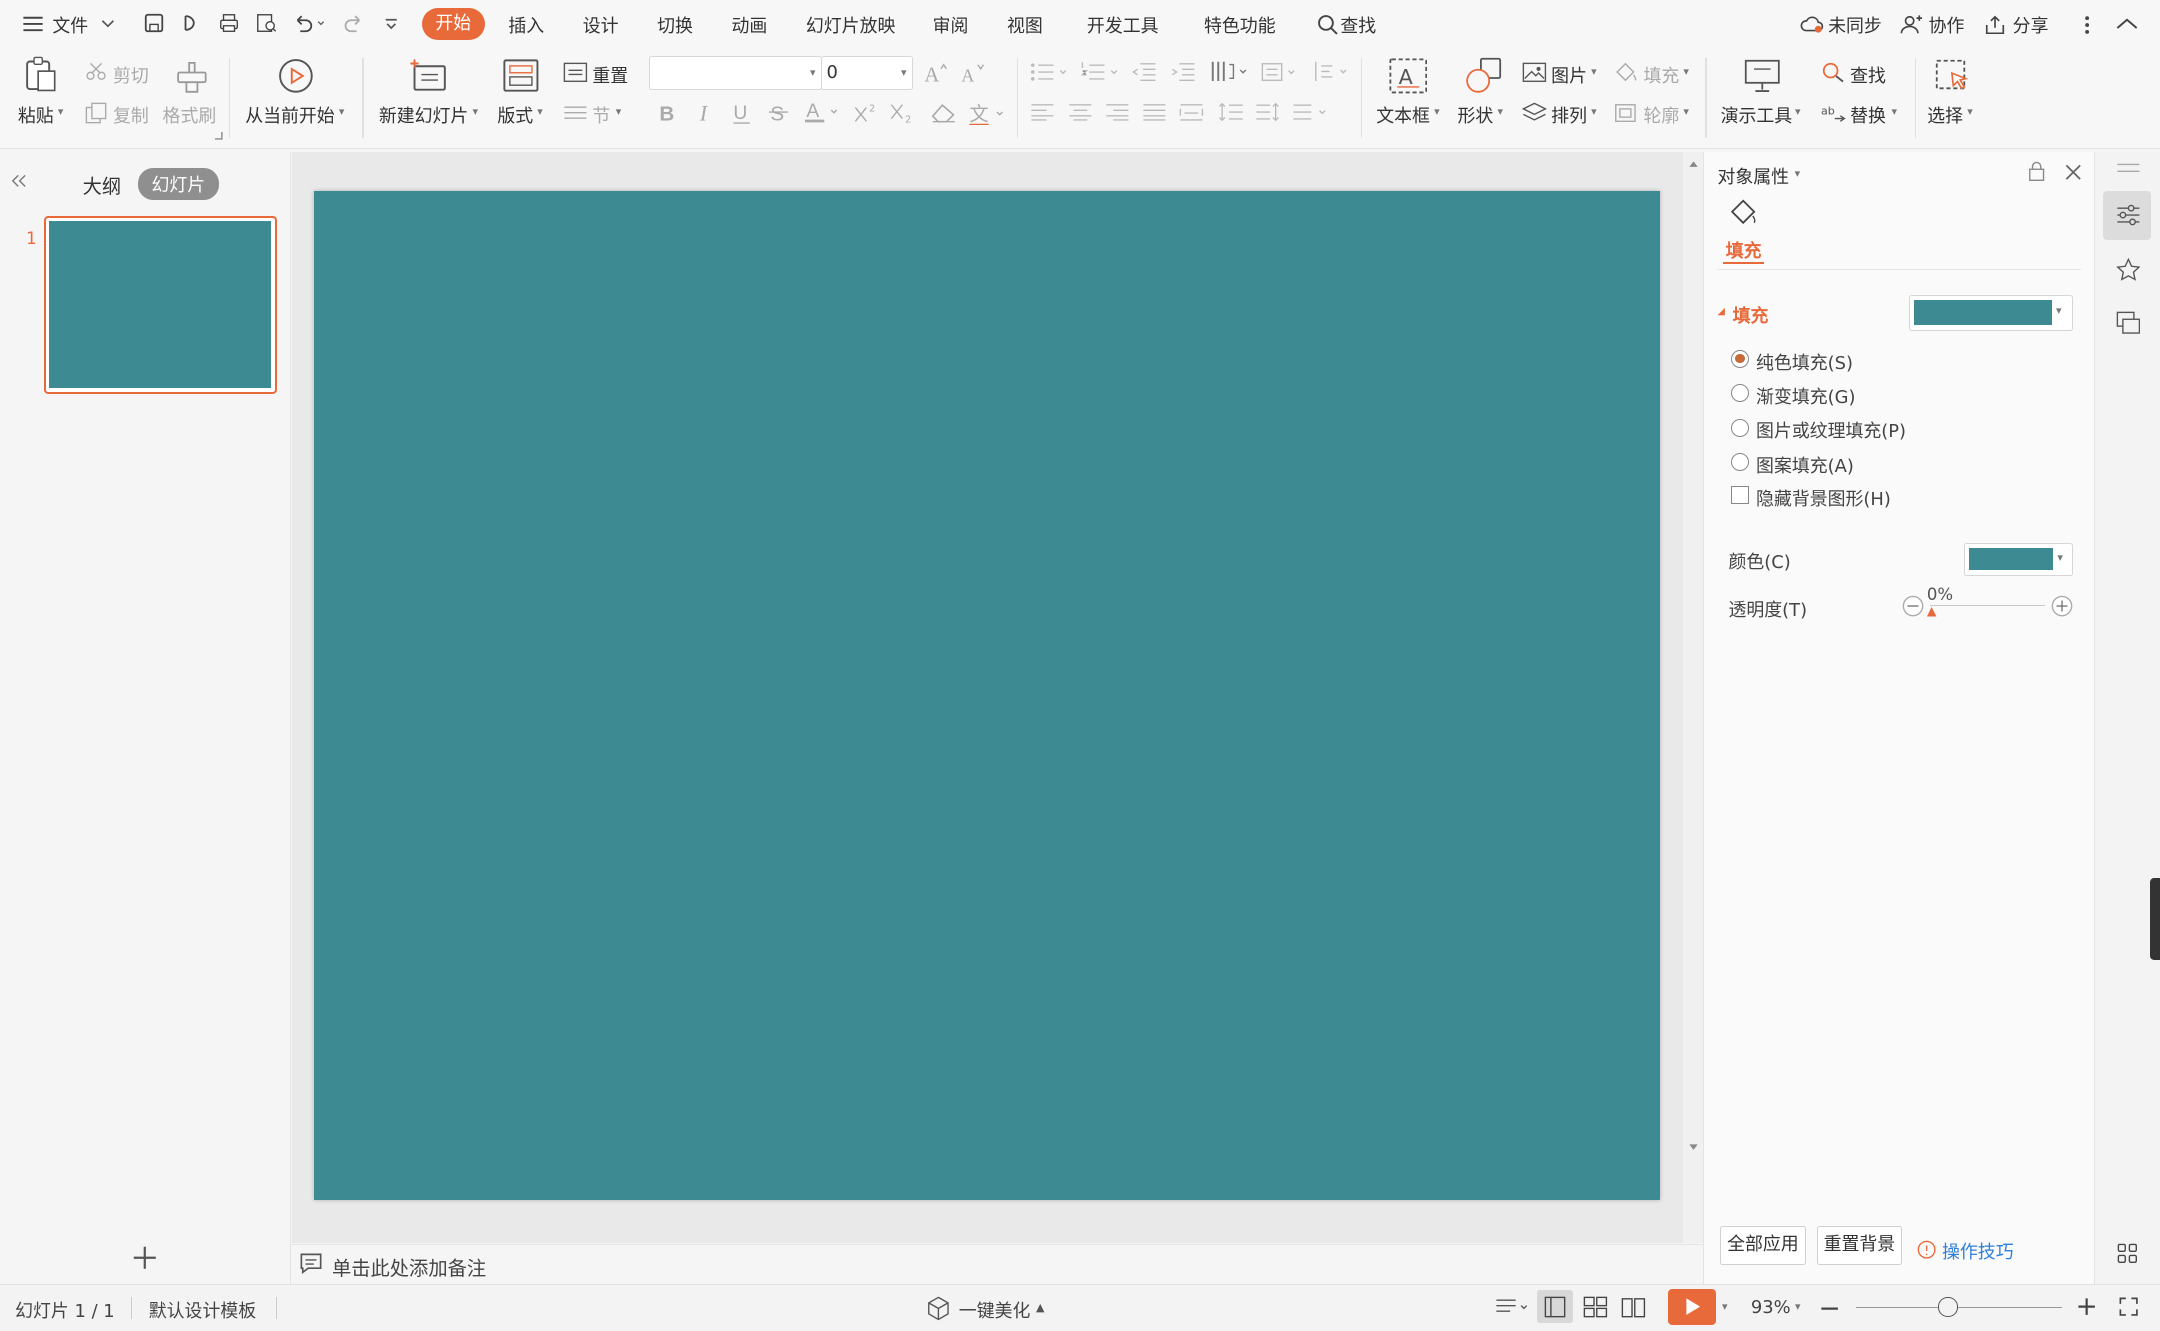 The image size is (2160, 1331). I want to click on arrange-button: 排列, so click(1569, 115).